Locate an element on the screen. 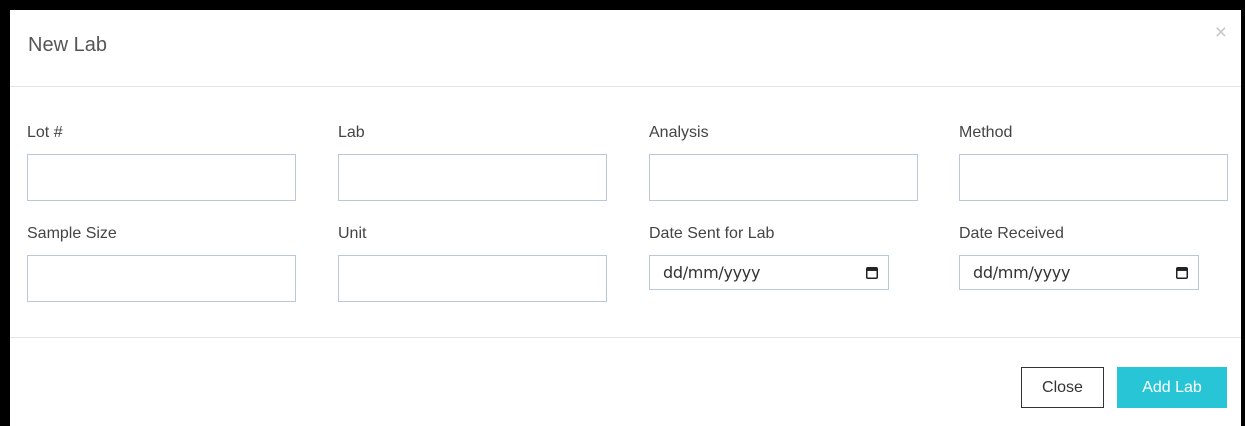 This screenshot has height=426, width=1245. method-input is located at coordinates (1093, 177).